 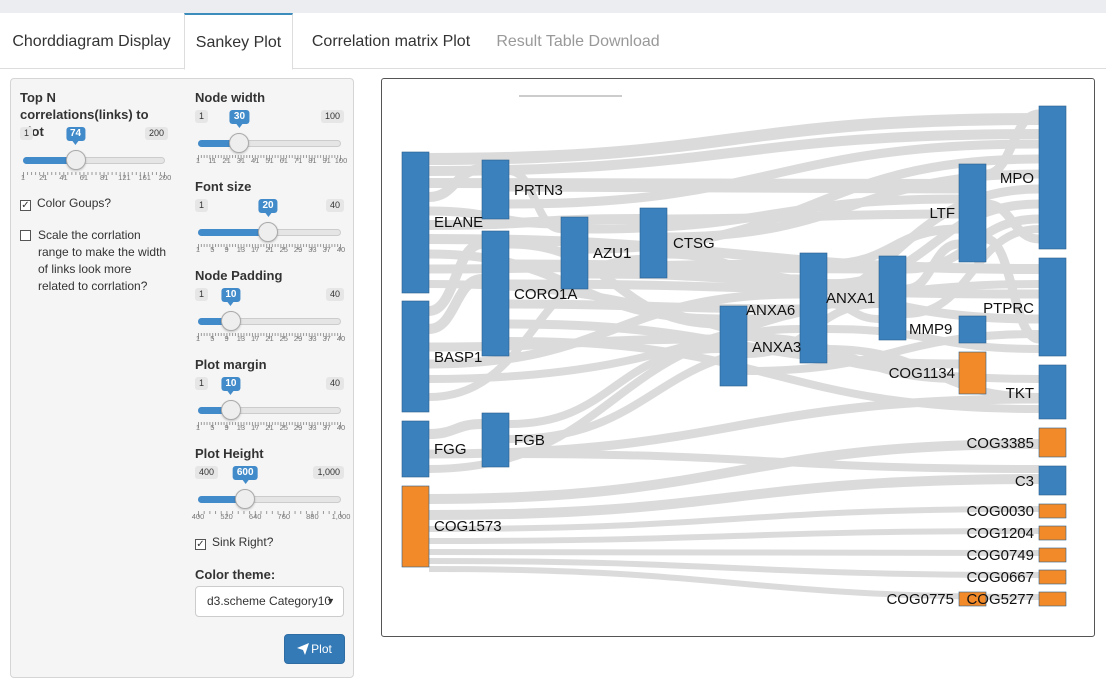 I want to click on slider-tick-label: 25, so click(x=283, y=249).